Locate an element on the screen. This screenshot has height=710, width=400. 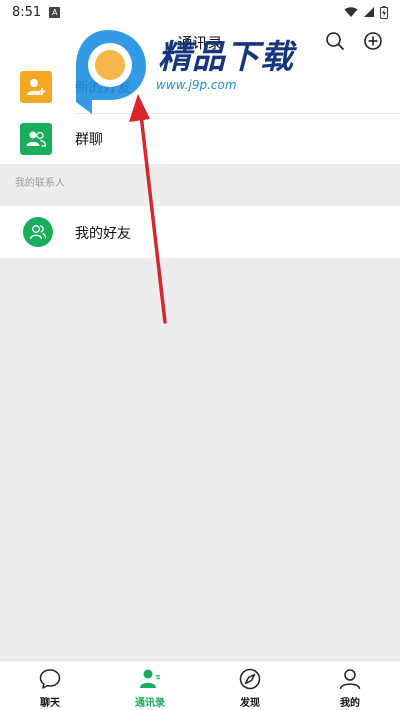
tab-discover-label: 发现 is located at coordinates (250, 703).